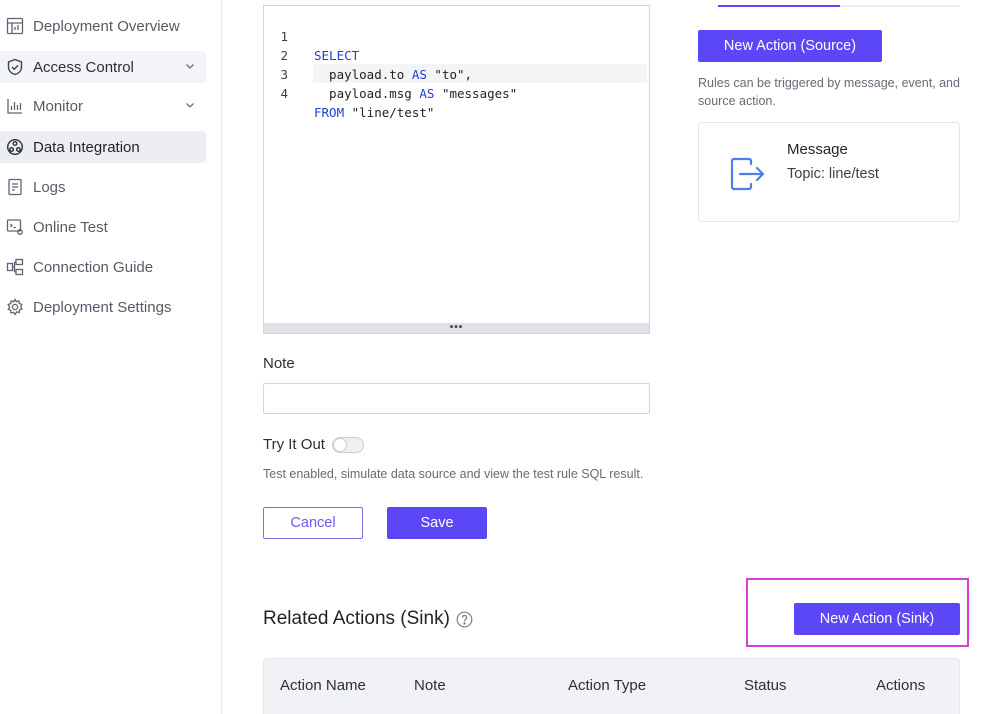  I want to click on active-tab-indicator, so click(779, 6).